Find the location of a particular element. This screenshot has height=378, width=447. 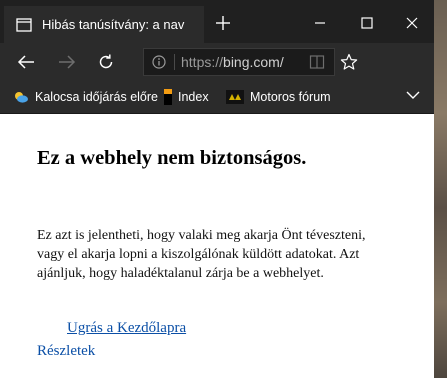

close-window-button is located at coordinates (412, 23).